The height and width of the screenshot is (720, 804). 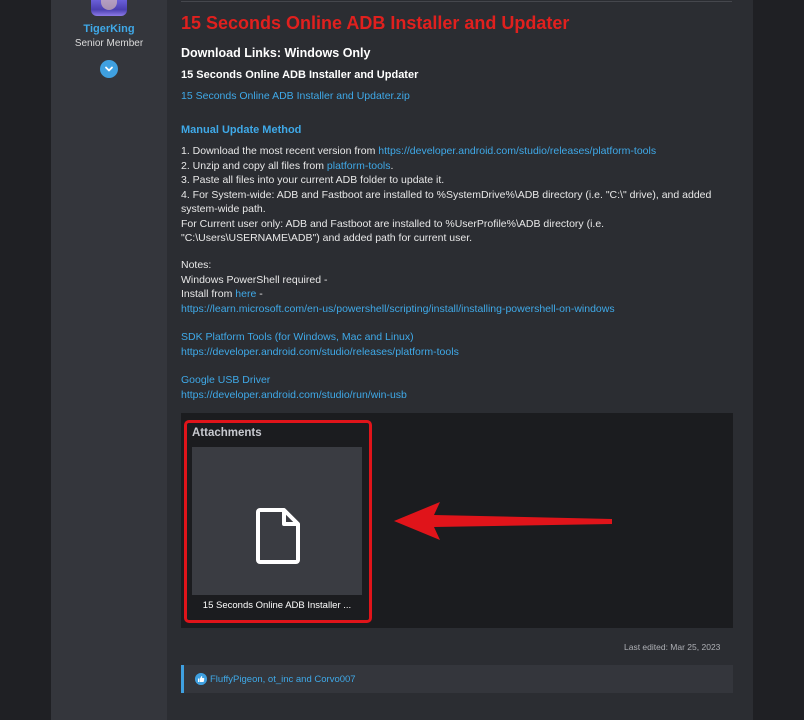 What do you see at coordinates (283, 679) in the screenshot?
I see `reactions-users-link: FluffyPigeon, ot_inc and Corvo007` at bounding box center [283, 679].